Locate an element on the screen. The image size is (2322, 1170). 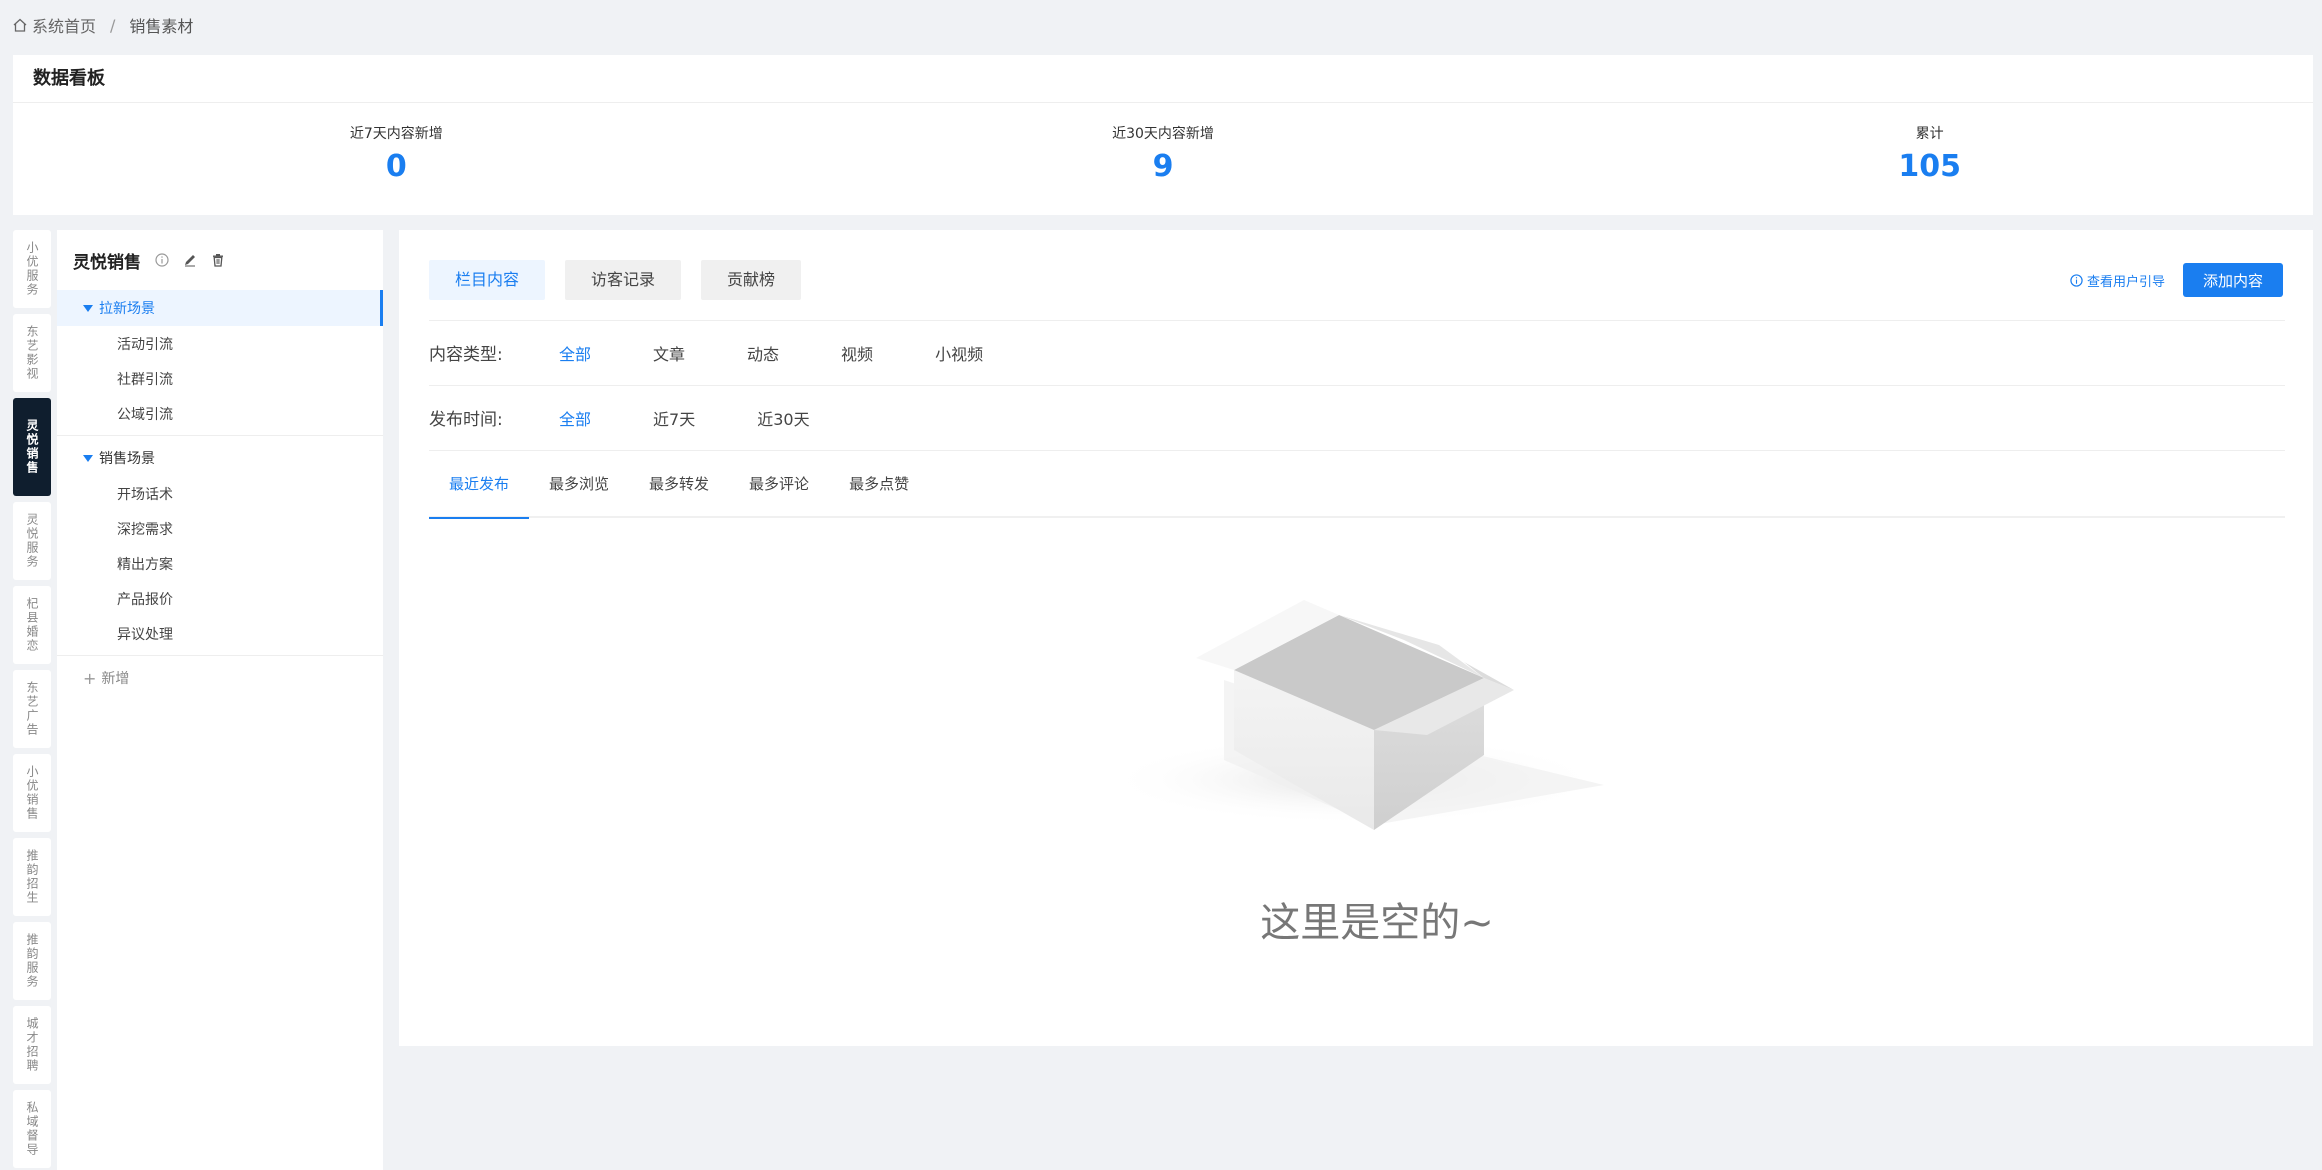
tree-group-0: 拉新场景 is located at coordinates (220, 308).